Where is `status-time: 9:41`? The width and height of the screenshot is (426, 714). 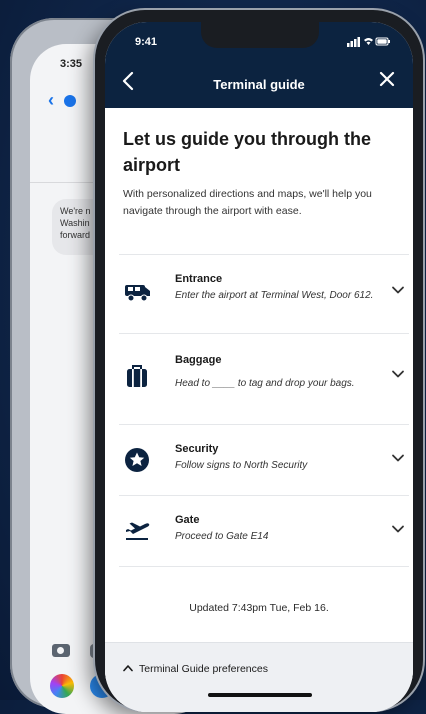
status-time: 9:41 is located at coordinates (146, 42).